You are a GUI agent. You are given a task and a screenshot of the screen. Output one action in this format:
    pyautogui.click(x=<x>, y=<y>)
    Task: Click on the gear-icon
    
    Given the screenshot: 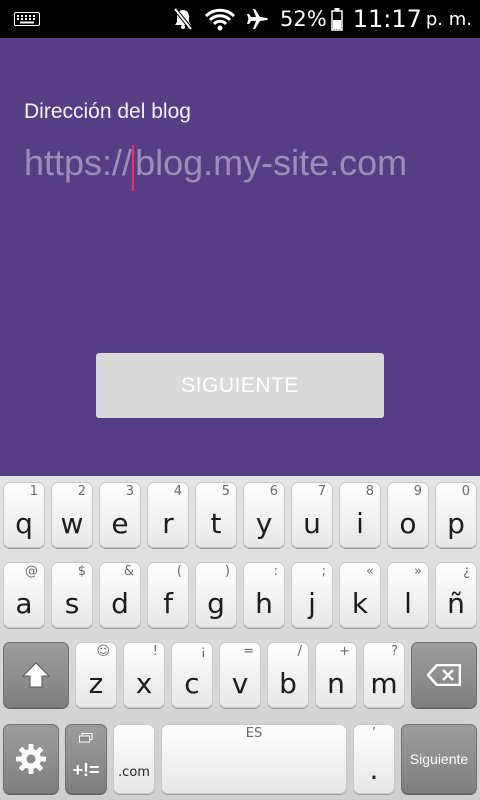 What is the action you would take?
    pyautogui.click(x=31, y=759)
    